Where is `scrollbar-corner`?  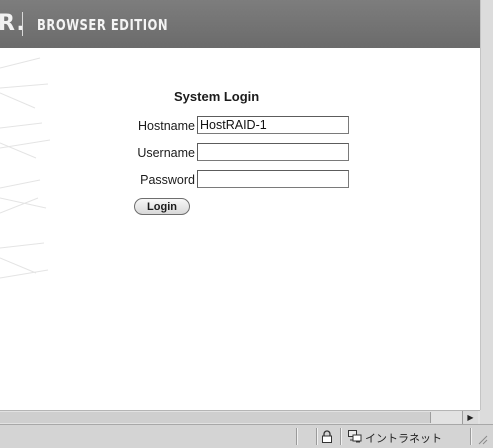
scrollbar-corner is located at coordinates (486, 417).